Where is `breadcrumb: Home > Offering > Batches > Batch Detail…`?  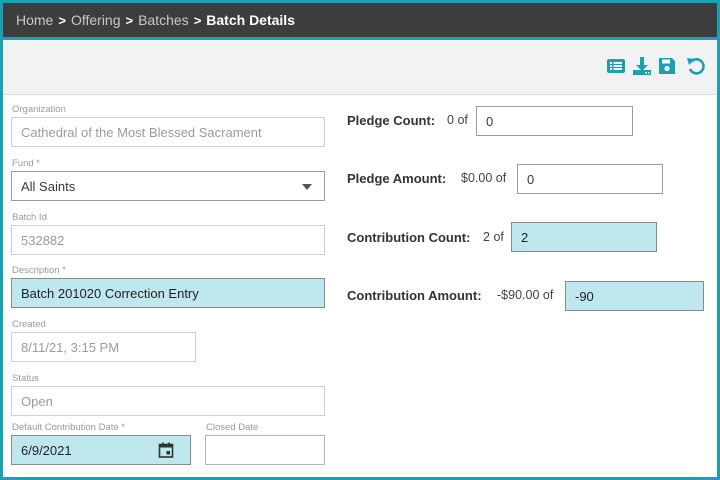
breadcrumb: Home > Offering > Batches > Batch Detail… is located at coordinates (360, 20).